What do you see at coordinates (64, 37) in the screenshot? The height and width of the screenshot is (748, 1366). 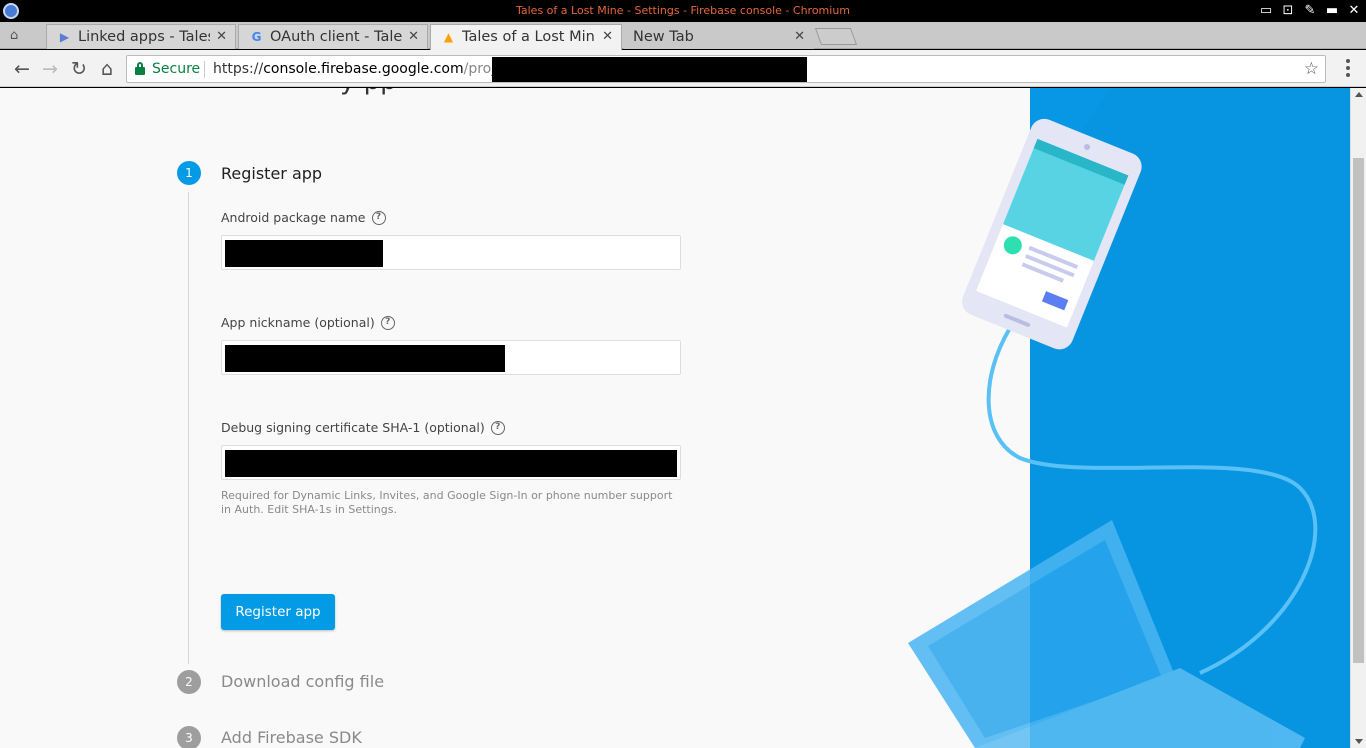 I see `play-console-icon: ▶` at bounding box center [64, 37].